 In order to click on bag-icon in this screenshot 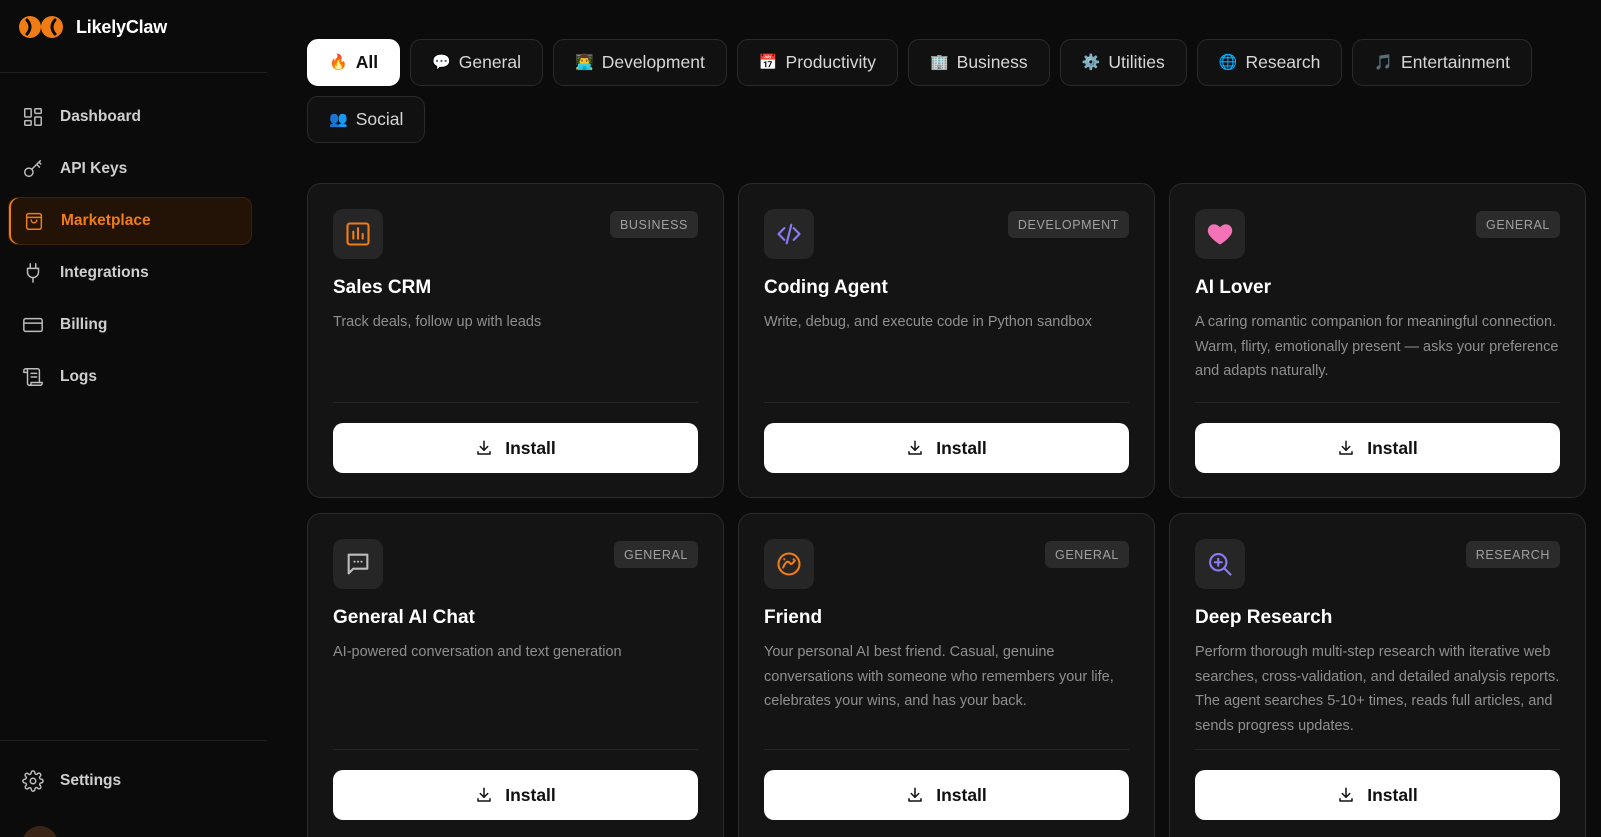, I will do `click(34, 221)`.